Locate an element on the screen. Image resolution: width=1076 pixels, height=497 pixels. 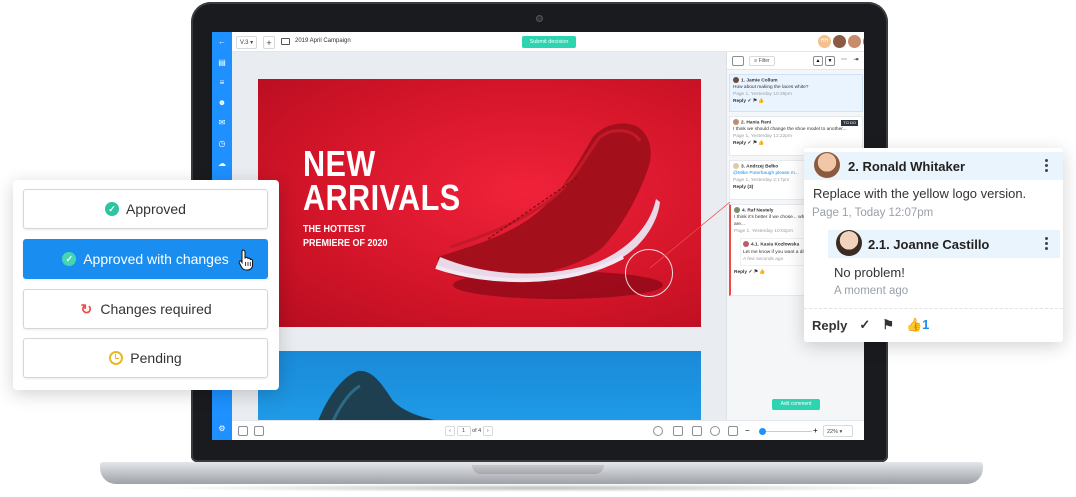
up-arrow-icon: ▲ is located at coordinates (818, 61).